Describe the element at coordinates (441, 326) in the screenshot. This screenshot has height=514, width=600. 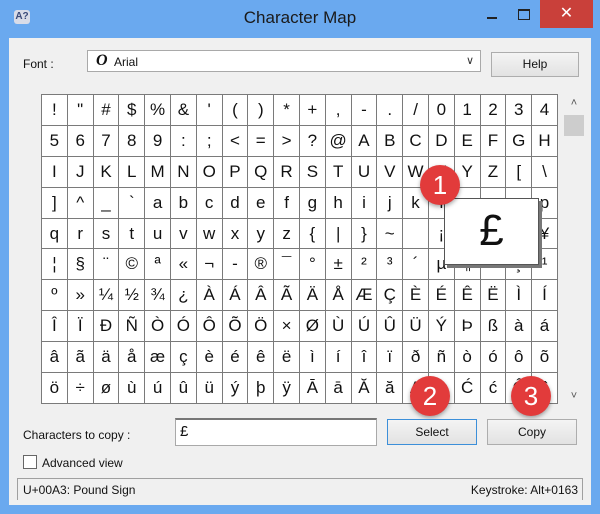
I see `character-cell: Ý` at that location.